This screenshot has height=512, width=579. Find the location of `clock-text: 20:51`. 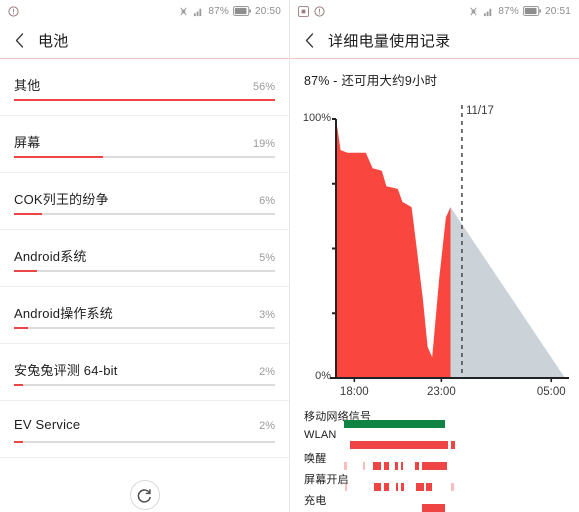

clock-text: 20:51 is located at coordinates (557, 11).